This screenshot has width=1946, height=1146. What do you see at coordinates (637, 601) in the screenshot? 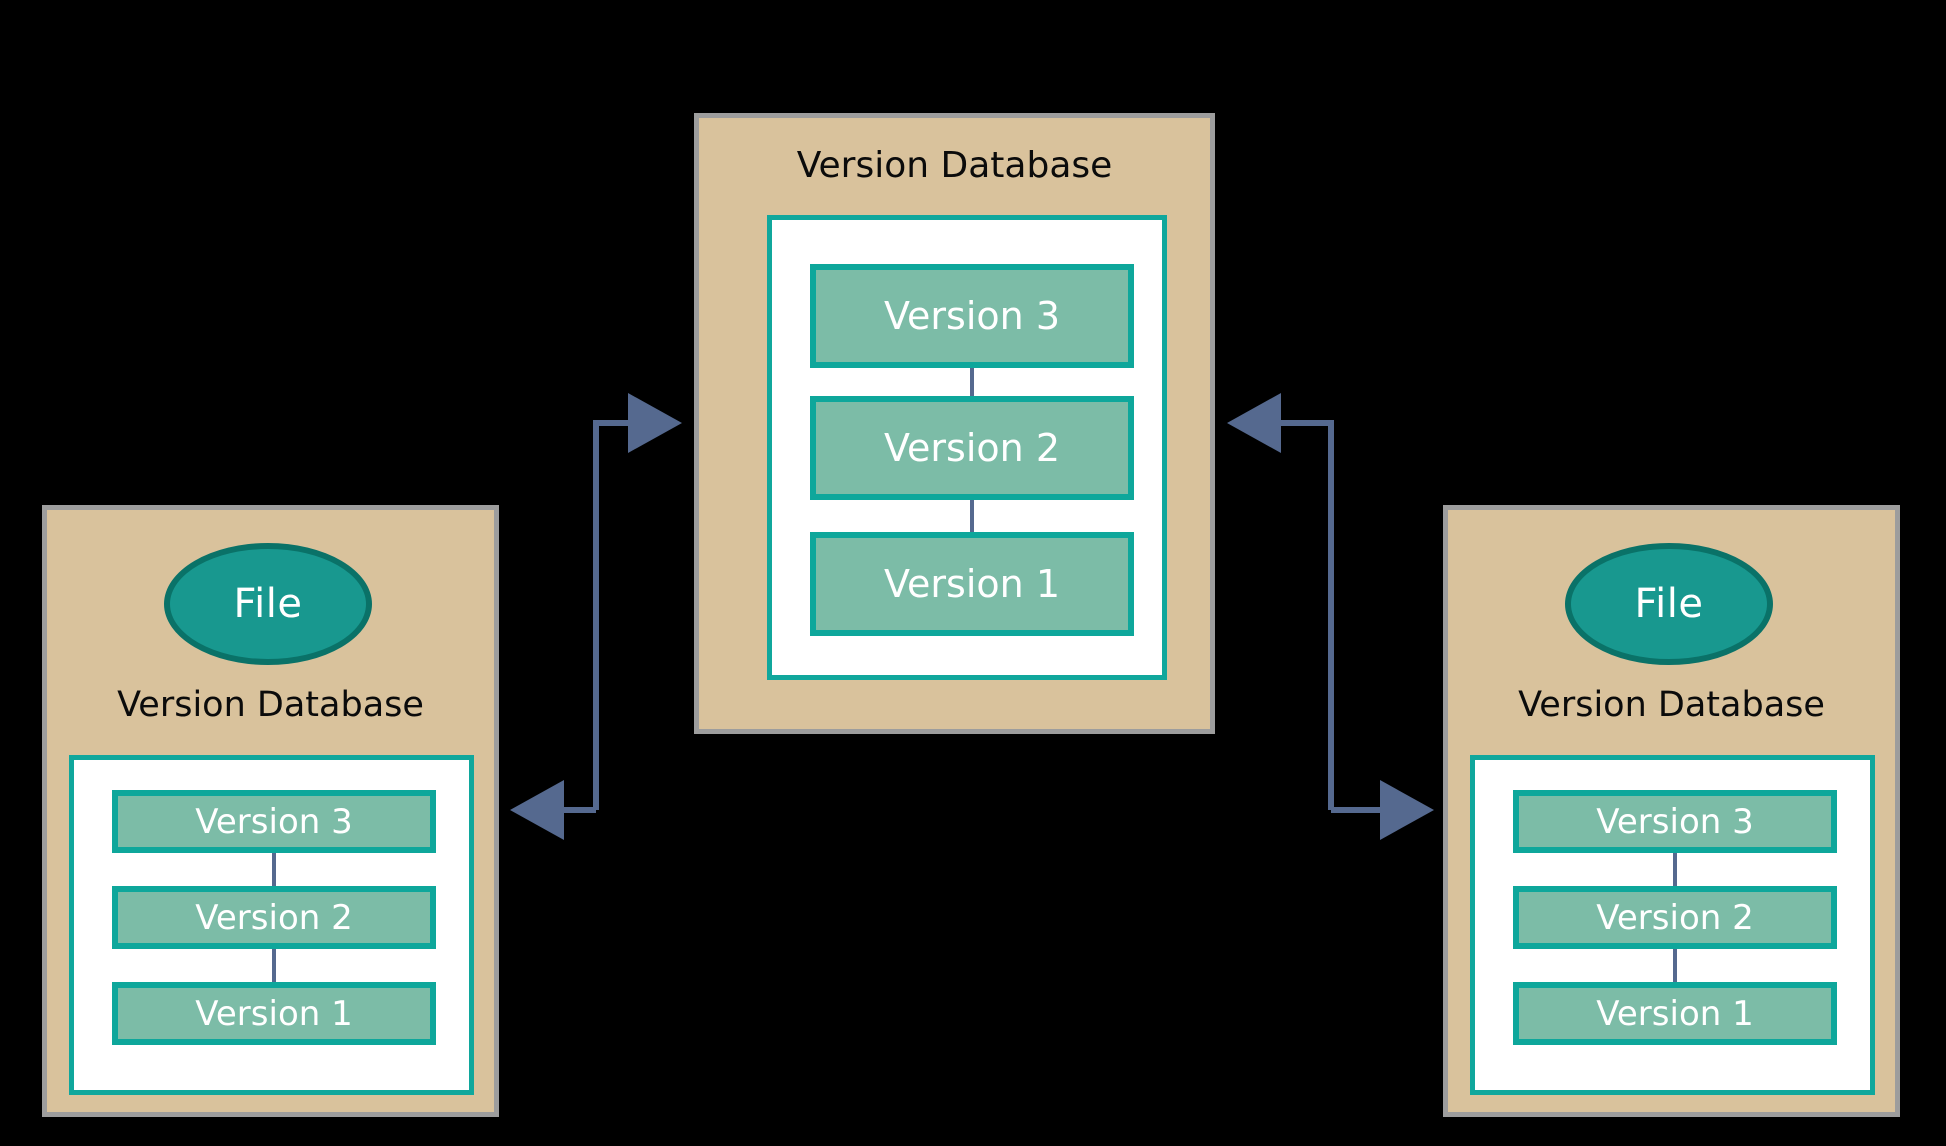
I see `arrow-left-client-to-server` at bounding box center [637, 601].